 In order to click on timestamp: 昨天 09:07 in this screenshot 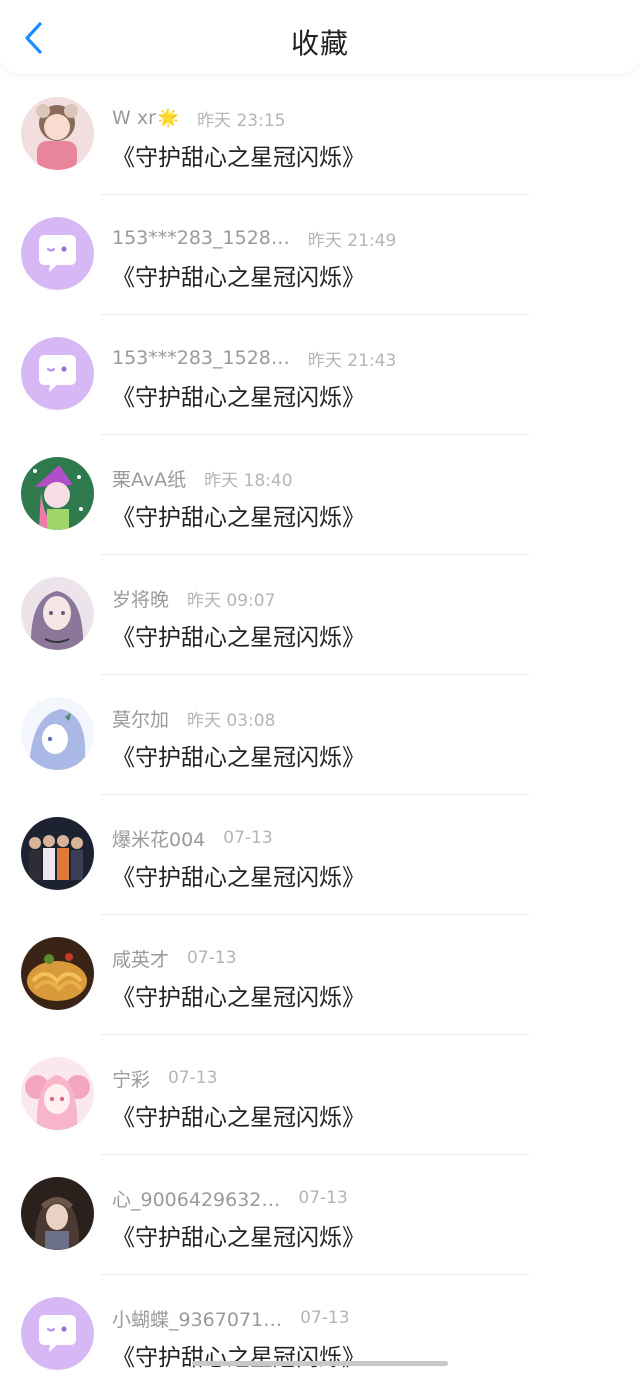, I will do `click(231, 600)`.